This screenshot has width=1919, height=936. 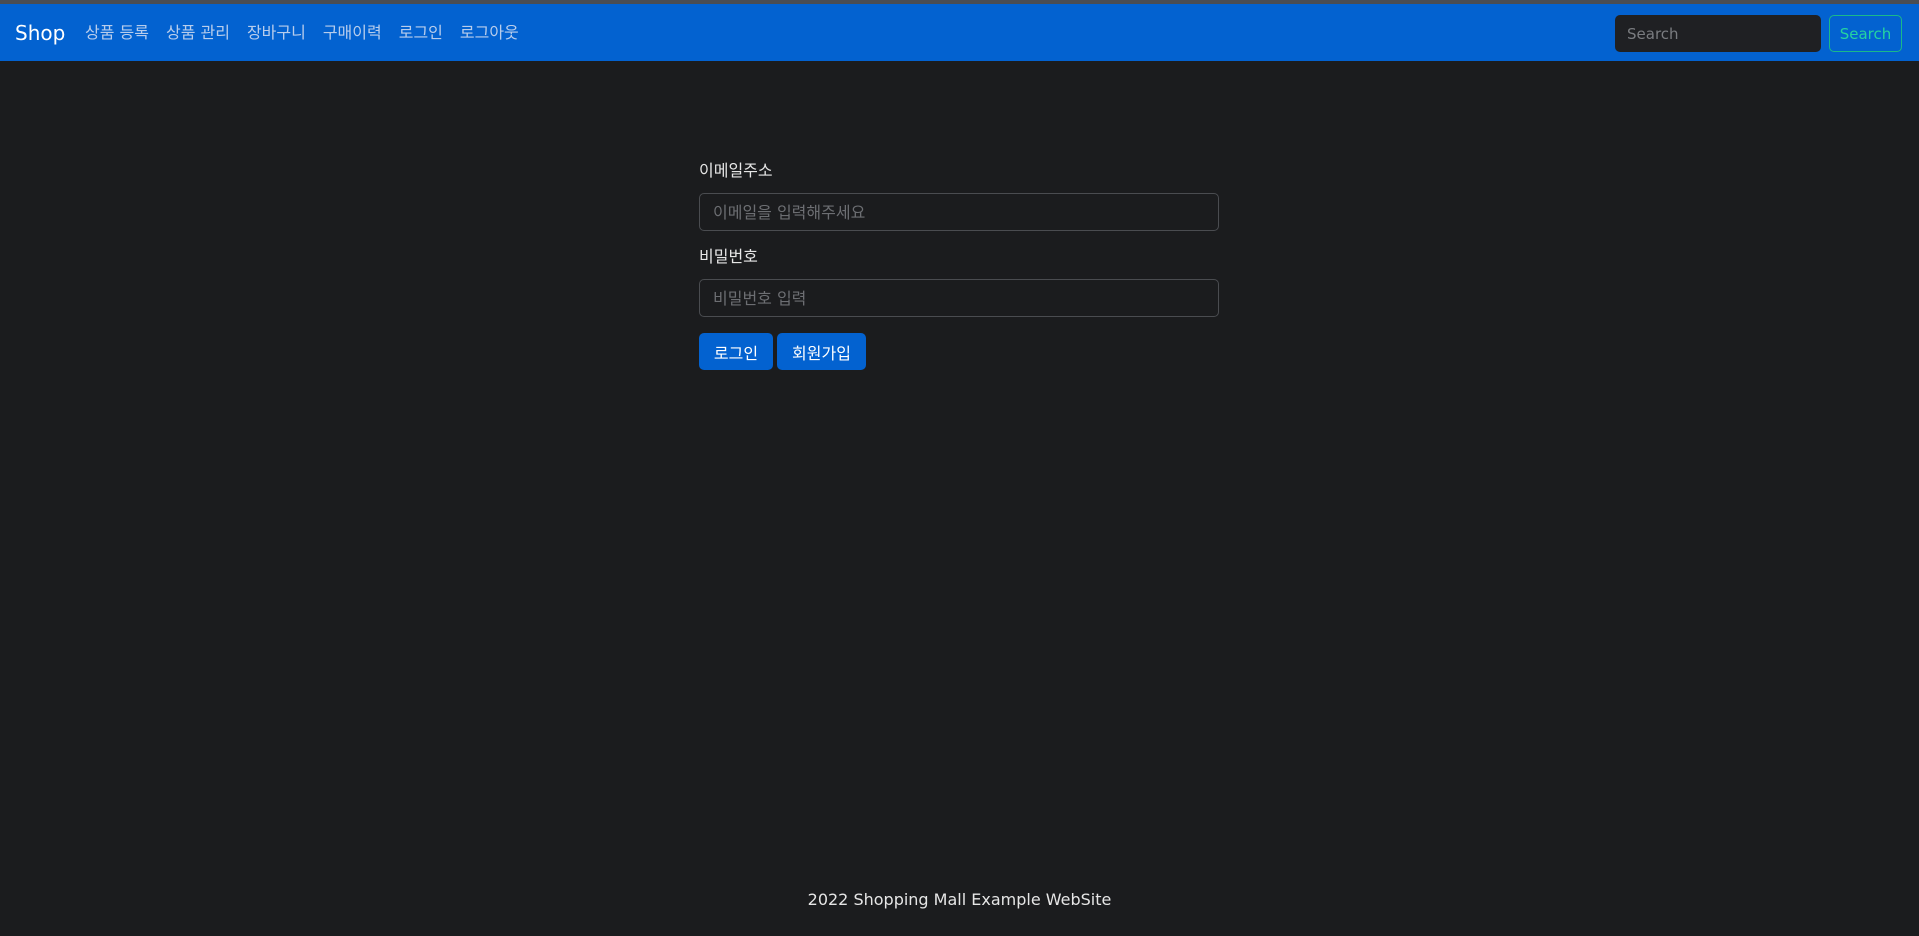 What do you see at coordinates (959, 899) in the screenshot?
I see `footer-text: 2022 Shopping Mall Example WebSite` at bounding box center [959, 899].